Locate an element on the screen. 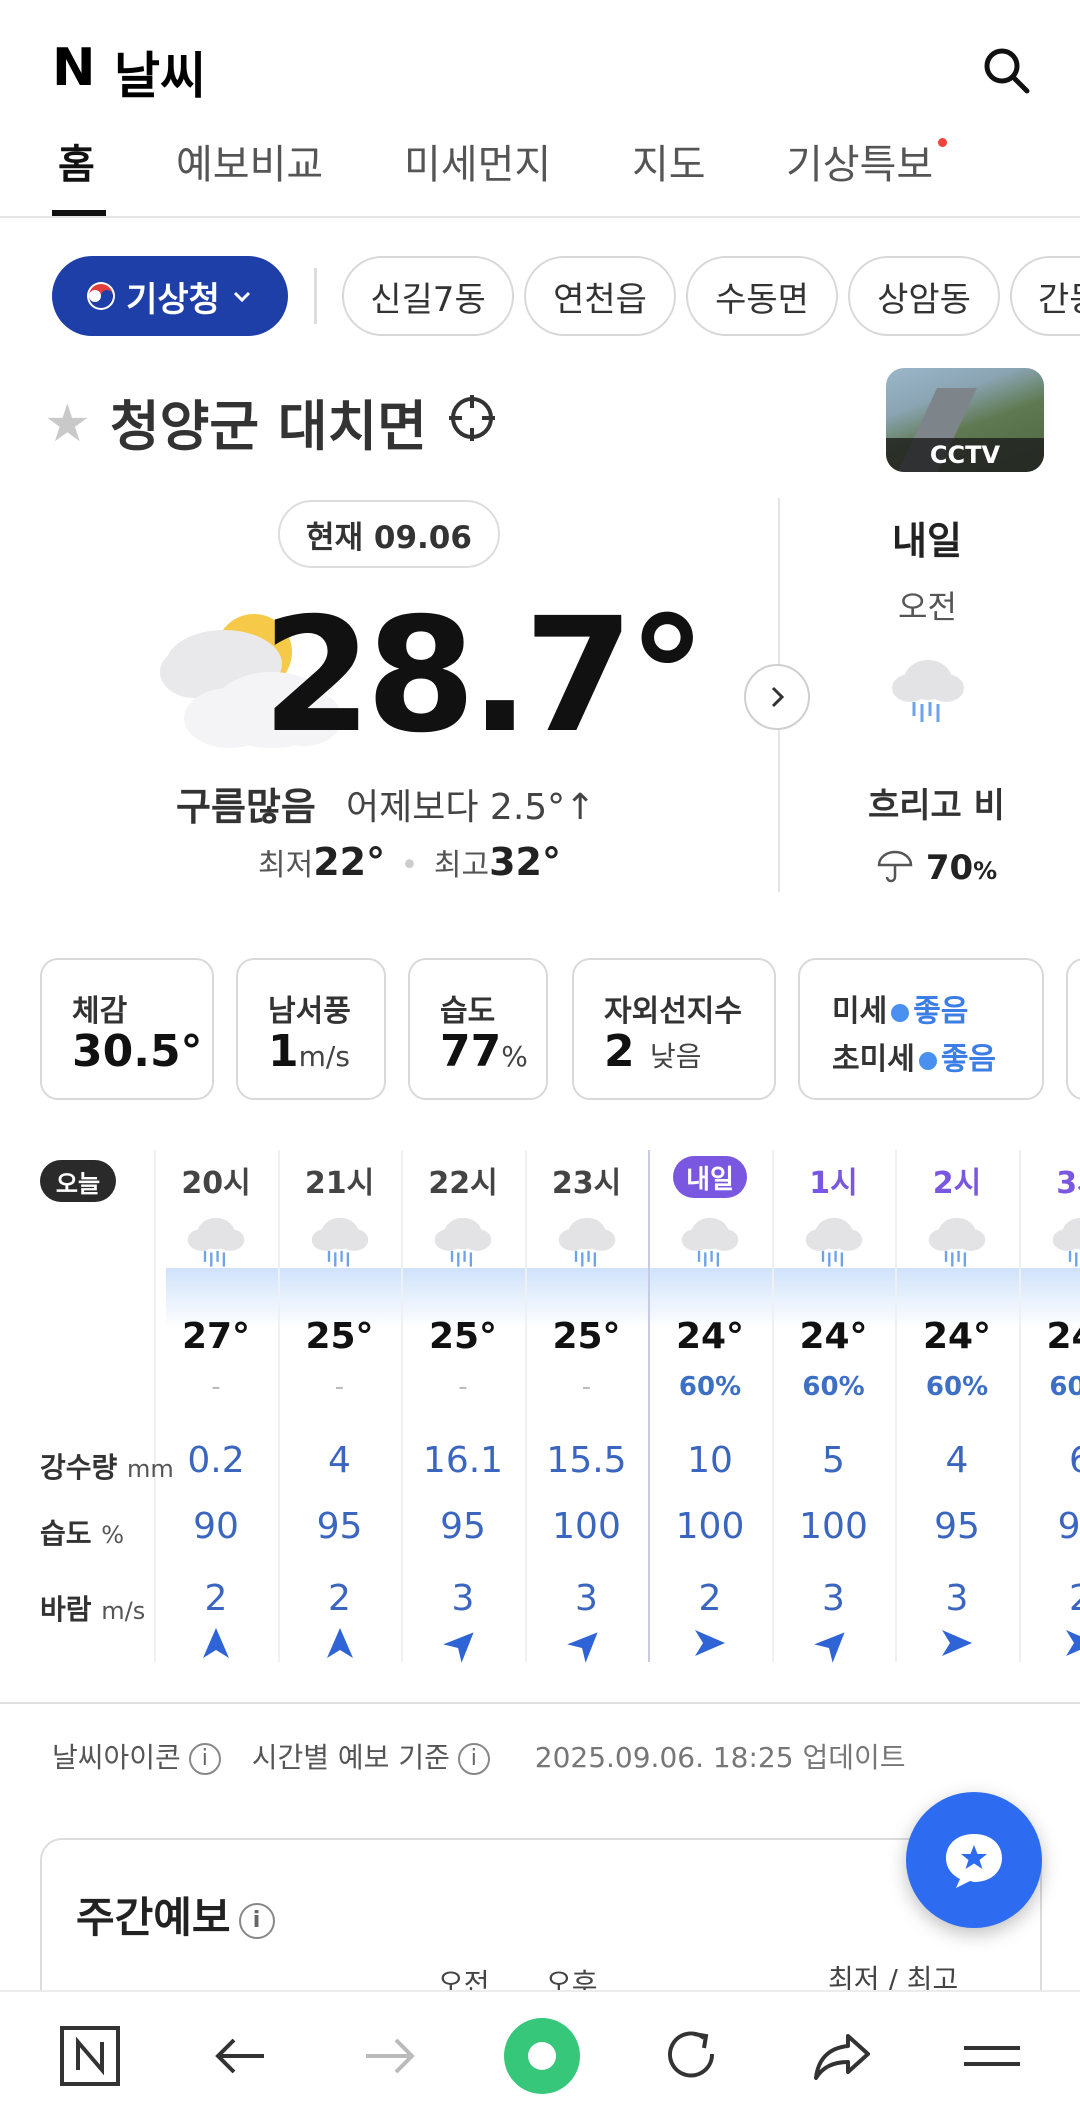 Image resolution: width=1080 pixels, height=2122 pixels. uv-card: 자외선지수 2 낮음 is located at coordinates (674, 1029).